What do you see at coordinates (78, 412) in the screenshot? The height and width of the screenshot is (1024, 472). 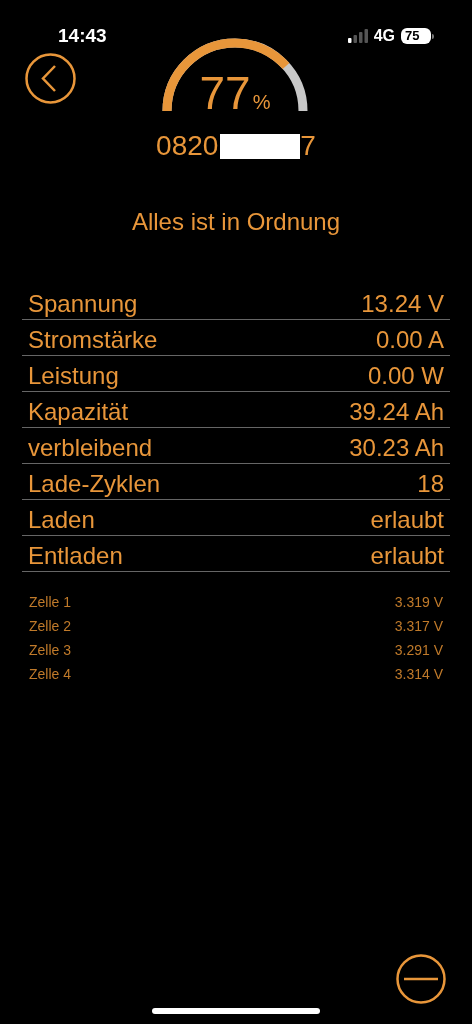 I see `reading-label: Kapazität` at bounding box center [78, 412].